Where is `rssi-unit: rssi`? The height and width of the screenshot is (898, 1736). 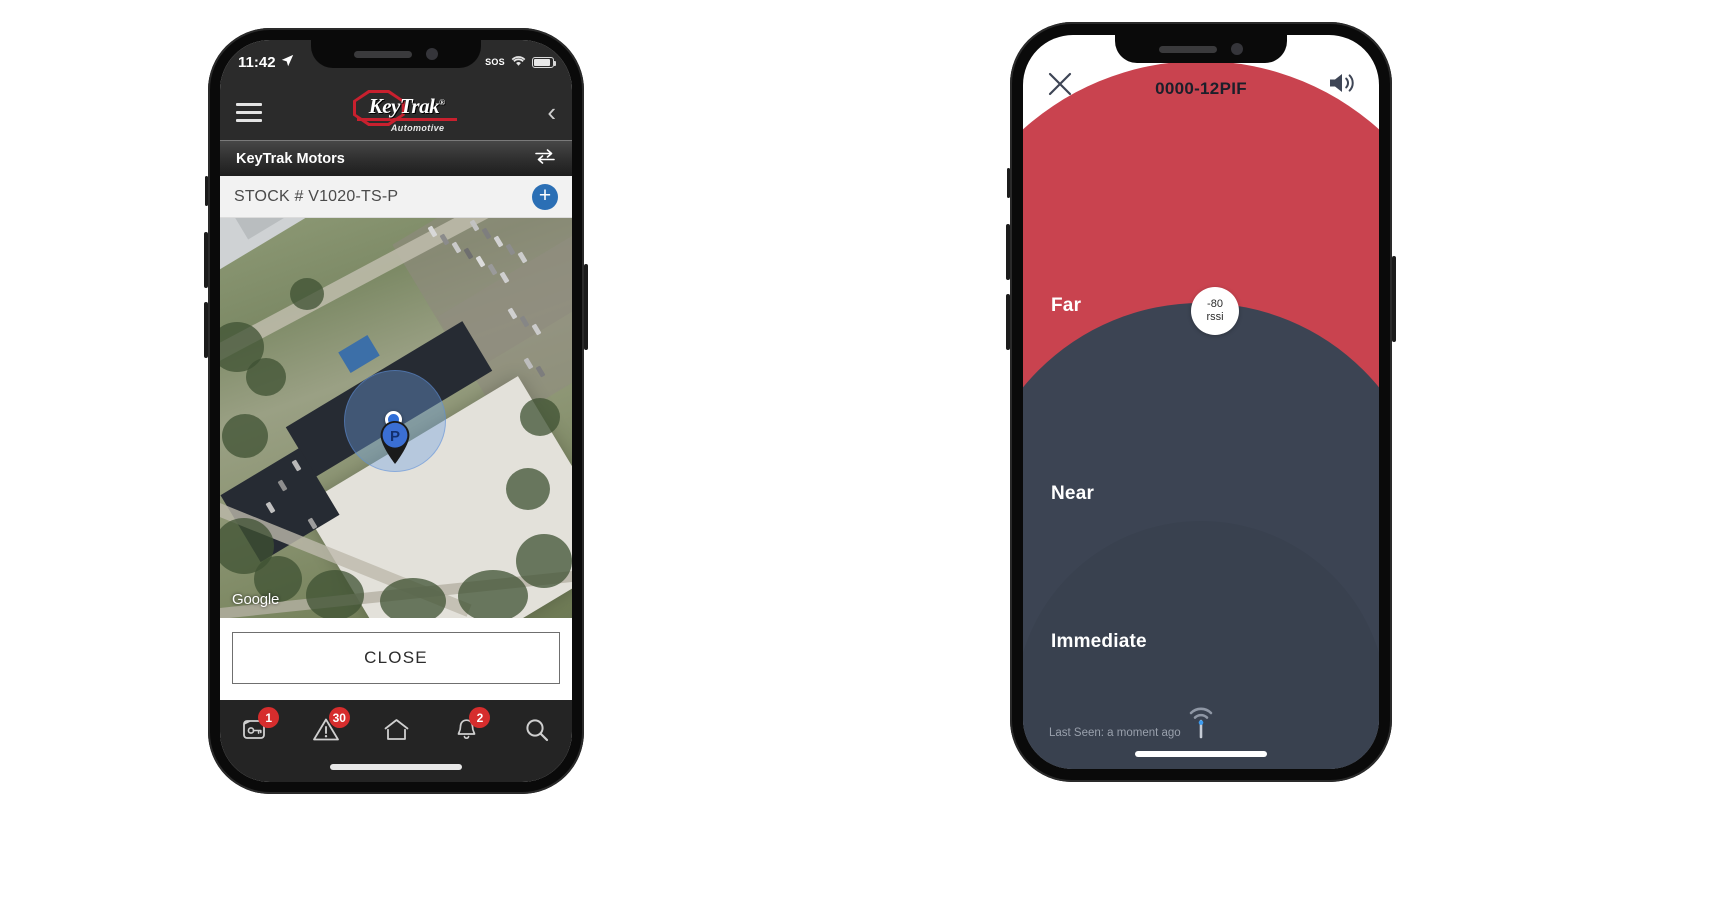
rssi-unit: rssi is located at coordinates (1215, 317).